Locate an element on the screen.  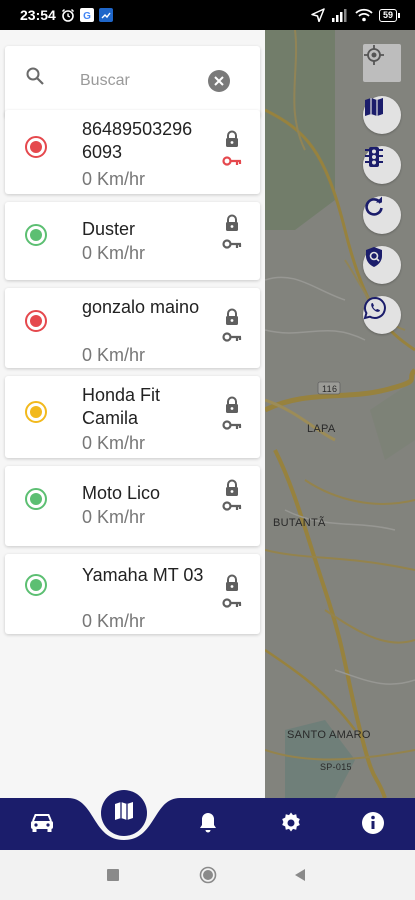
refresh-button is located at coordinates (382, 215).